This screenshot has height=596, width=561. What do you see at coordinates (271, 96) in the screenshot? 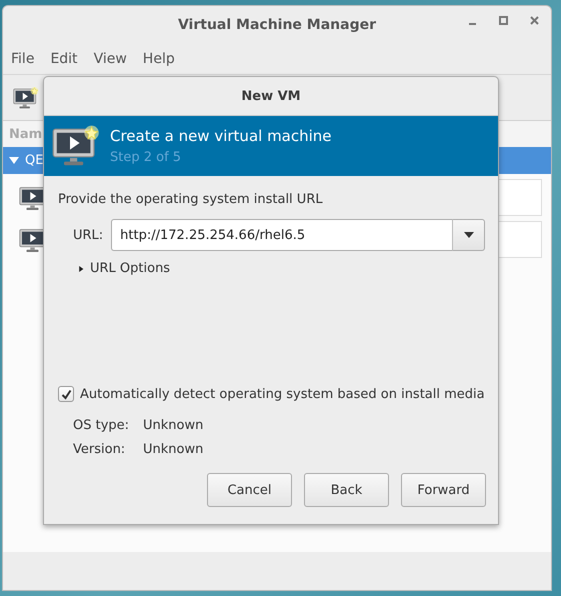
I see `dialog-title: New VM` at bounding box center [271, 96].